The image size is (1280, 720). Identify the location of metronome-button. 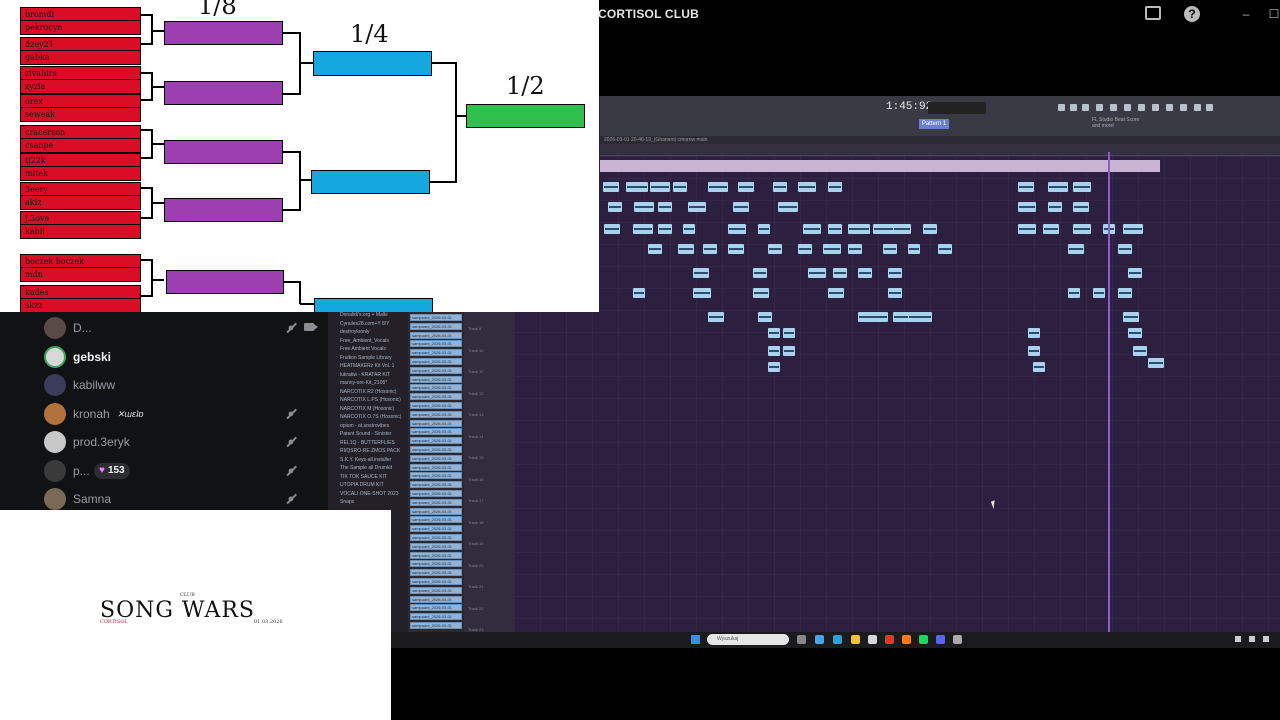
(1099, 107).